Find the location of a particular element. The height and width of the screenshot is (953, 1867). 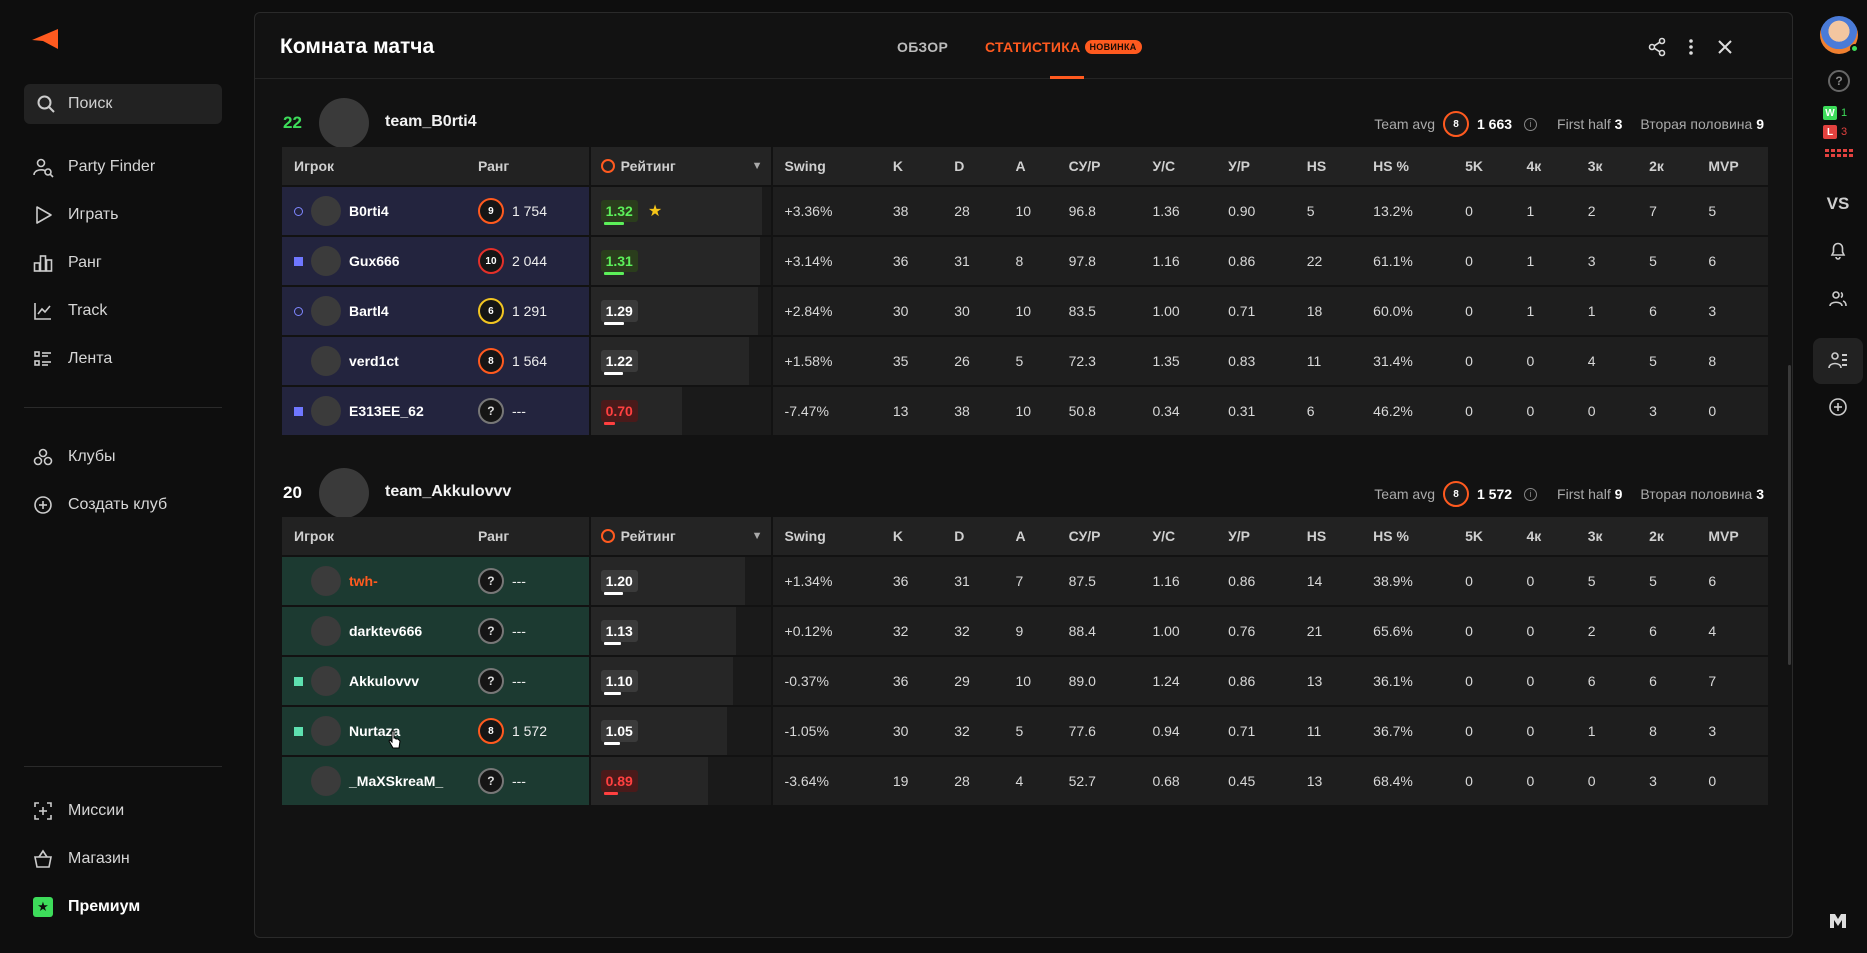

team-name: team_Akkulovvv is located at coordinates (448, 492).